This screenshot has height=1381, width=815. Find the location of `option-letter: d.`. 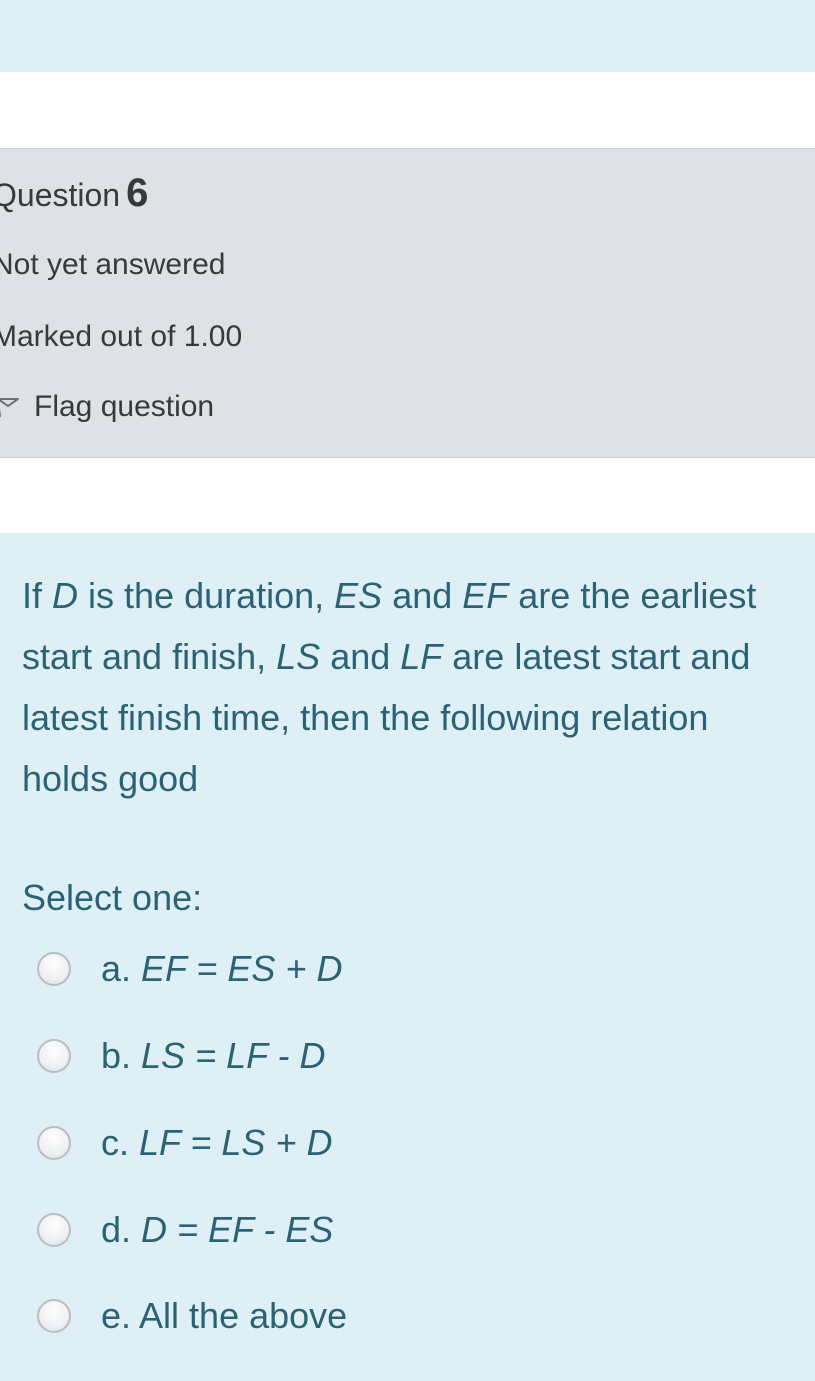

option-letter: d. is located at coordinates (121, 1229).